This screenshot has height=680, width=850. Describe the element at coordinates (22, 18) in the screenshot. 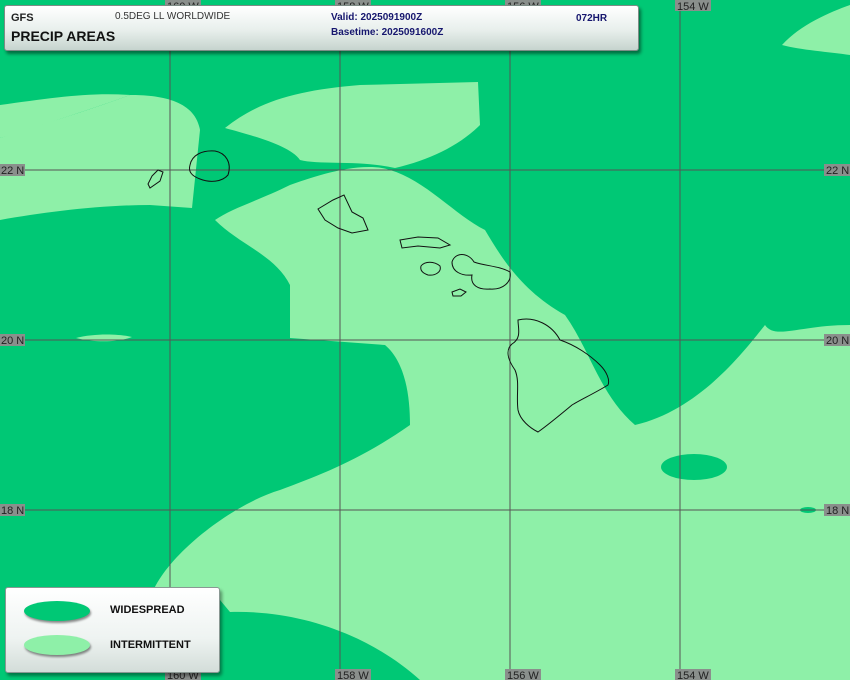

I see `model-name: GFS` at that location.